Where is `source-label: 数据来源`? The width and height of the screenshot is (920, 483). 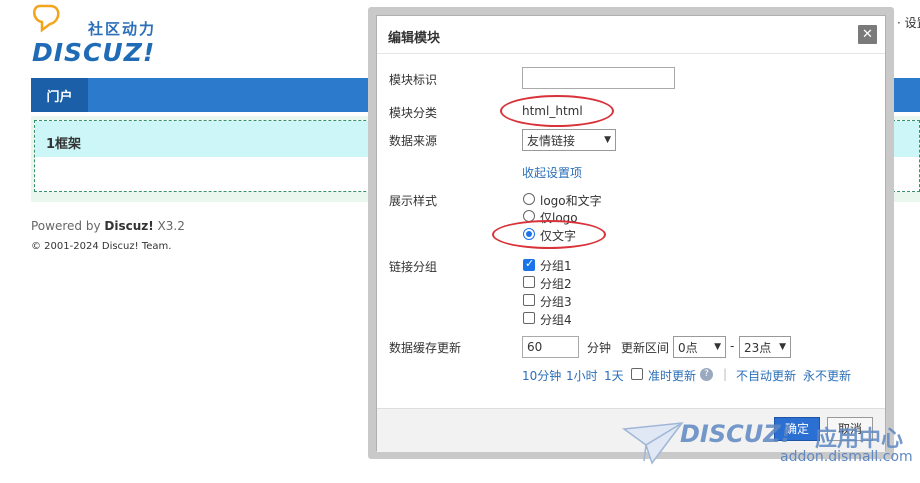
source-label: 数据来源 is located at coordinates (413, 141).